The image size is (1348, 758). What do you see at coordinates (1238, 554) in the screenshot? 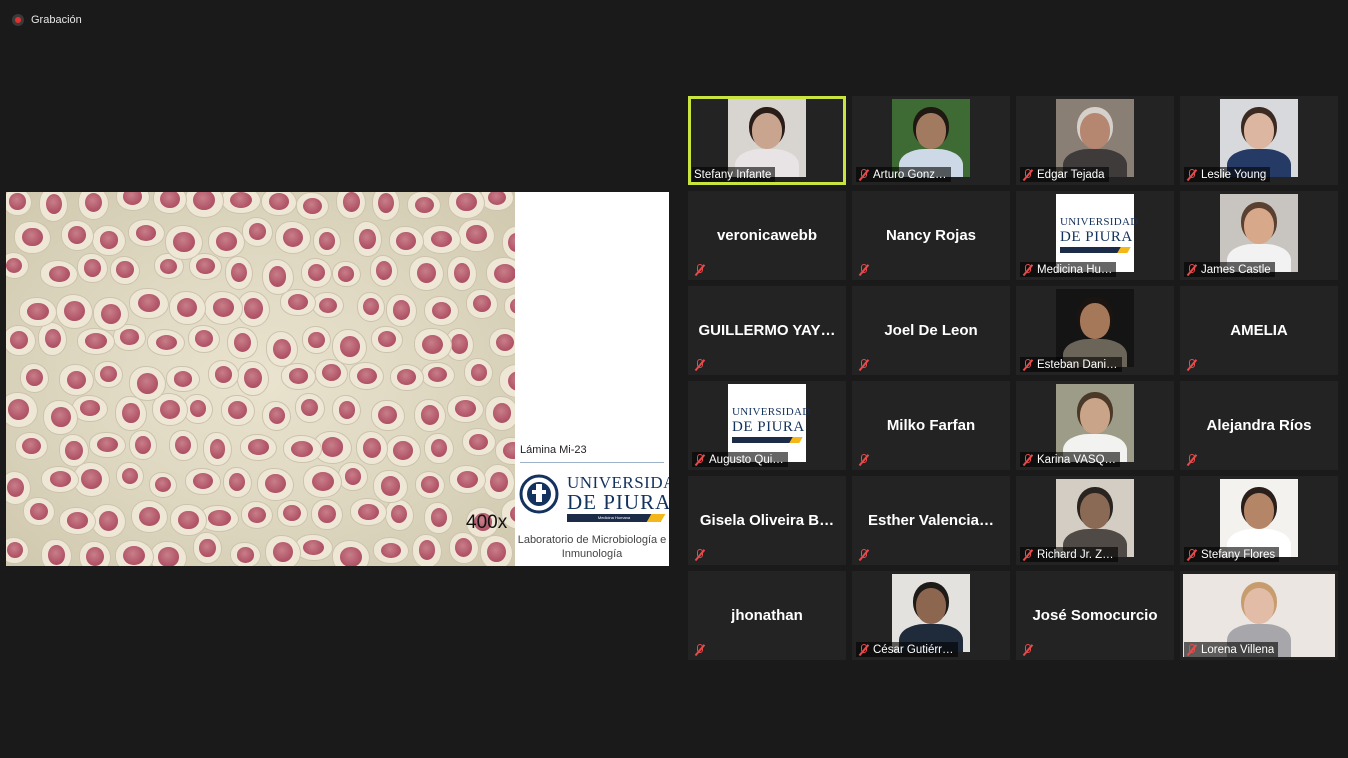
I see `participant-name: Stefany Flores` at bounding box center [1238, 554].